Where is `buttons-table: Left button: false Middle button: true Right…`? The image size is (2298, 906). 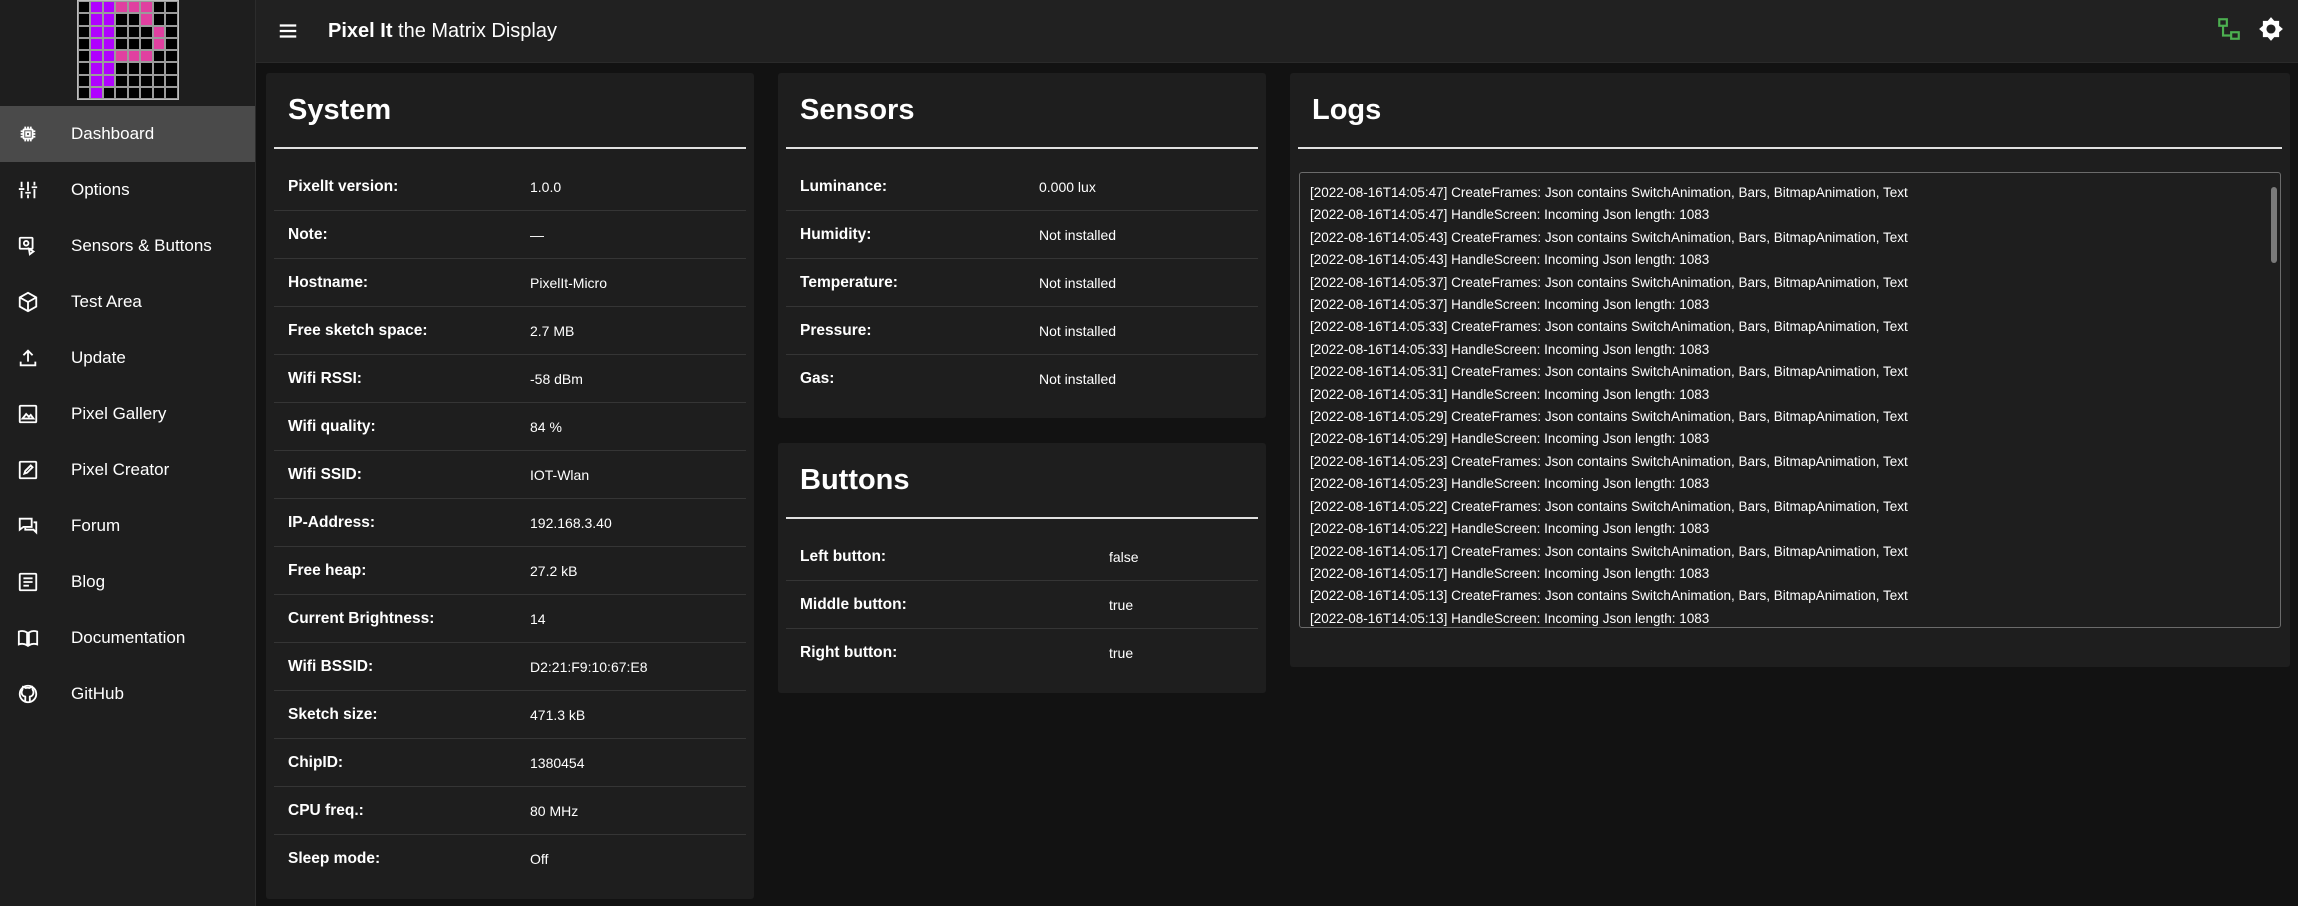 buttons-table: Left button: false Middle button: true Right… is located at coordinates (1022, 605).